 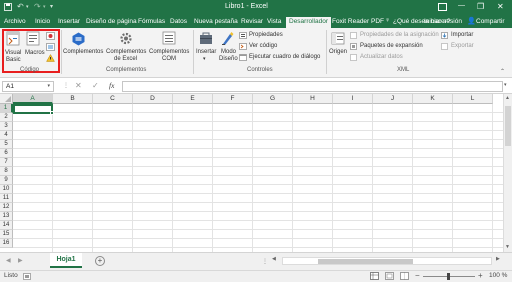 I want to click on tab-nueva-pestana: Nueva pestaña, so click(x=216, y=22).